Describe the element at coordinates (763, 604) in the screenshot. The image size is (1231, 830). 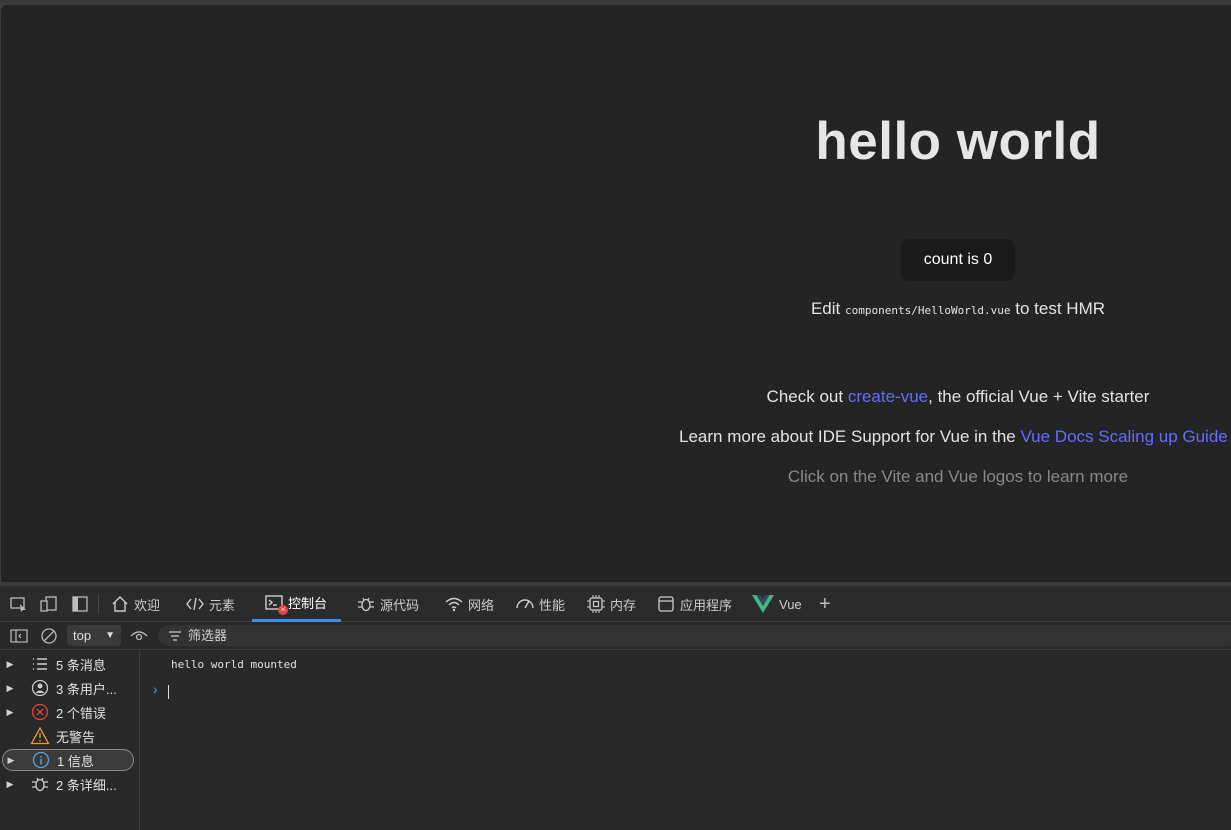
I see `vue-icon` at that location.